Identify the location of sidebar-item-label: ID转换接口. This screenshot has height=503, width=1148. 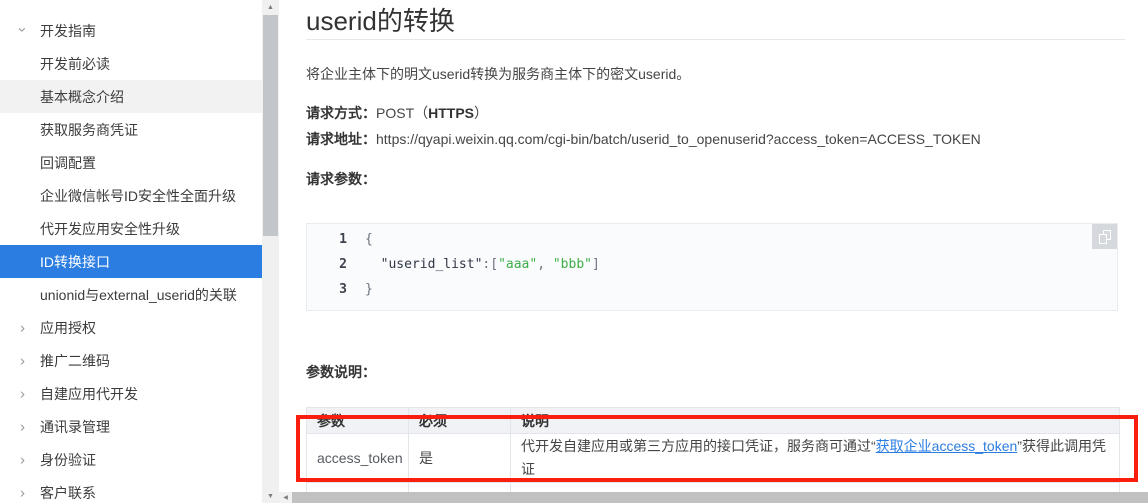
(75, 261).